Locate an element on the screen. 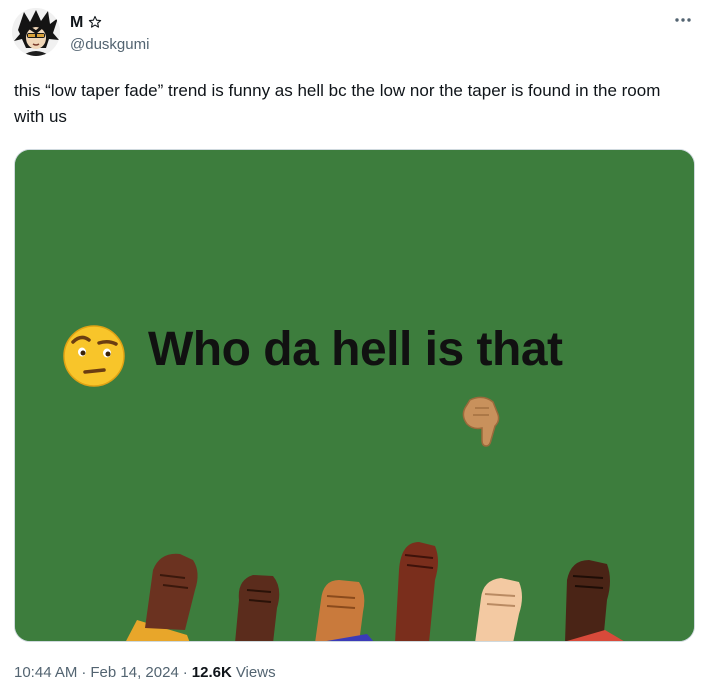 The width and height of the screenshot is (710, 692). author-handle: @duskgumi is located at coordinates (109, 44).